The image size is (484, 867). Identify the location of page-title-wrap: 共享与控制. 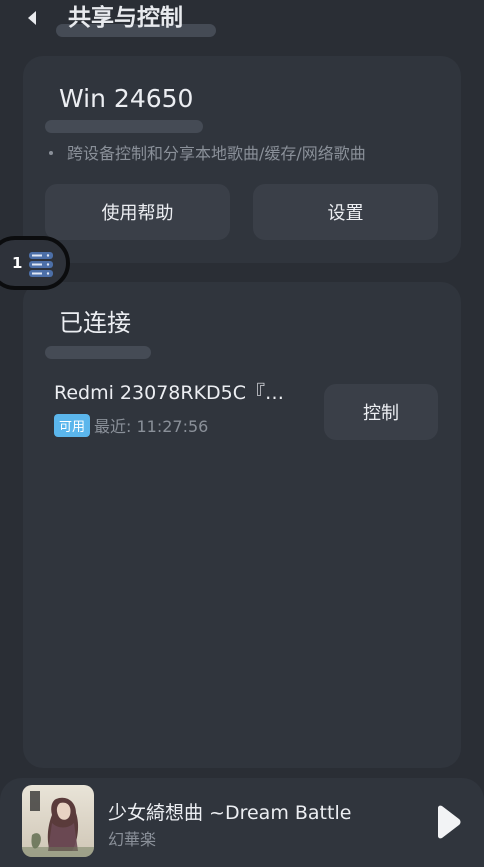
(136, 18).